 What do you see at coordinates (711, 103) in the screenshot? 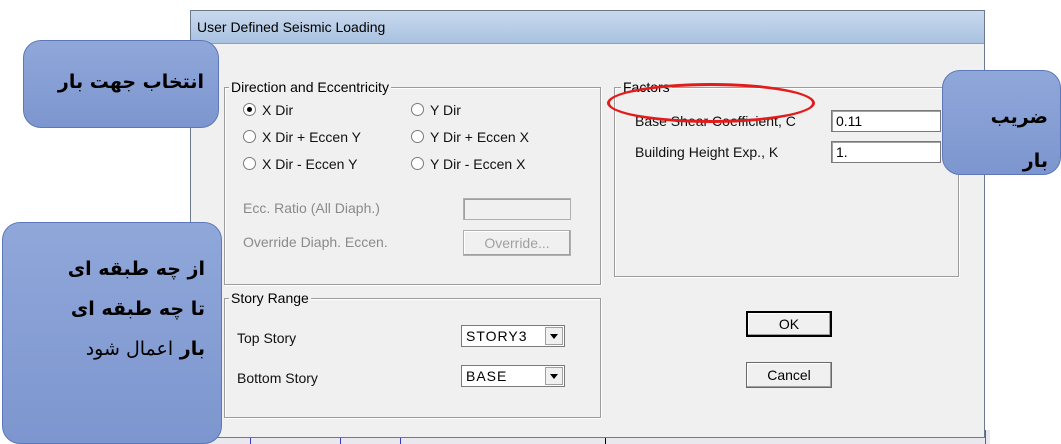
I see `highlight-ring` at bounding box center [711, 103].